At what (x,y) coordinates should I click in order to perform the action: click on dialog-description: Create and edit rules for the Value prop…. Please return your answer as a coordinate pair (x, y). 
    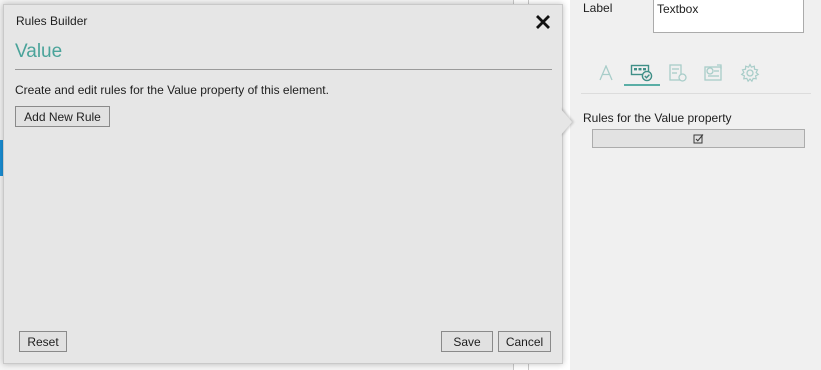
    Looking at the image, I should click on (172, 90).